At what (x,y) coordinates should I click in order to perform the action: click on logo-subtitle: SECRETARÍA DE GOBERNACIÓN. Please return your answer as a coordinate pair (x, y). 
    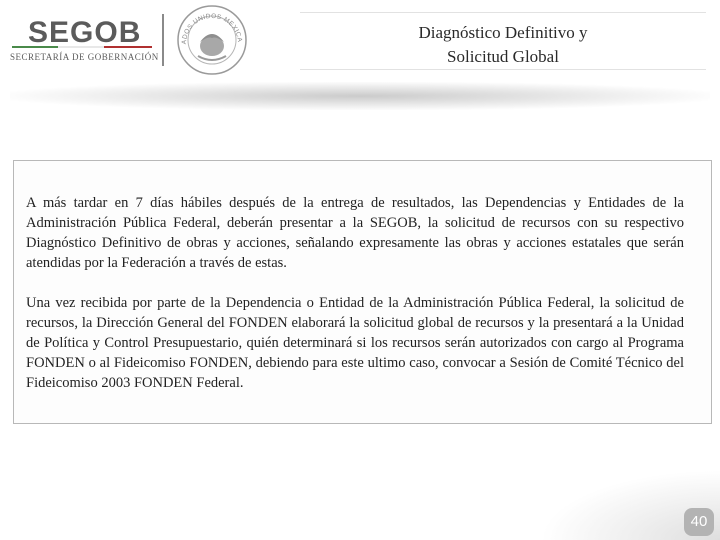
    Looking at the image, I should click on (84, 57).